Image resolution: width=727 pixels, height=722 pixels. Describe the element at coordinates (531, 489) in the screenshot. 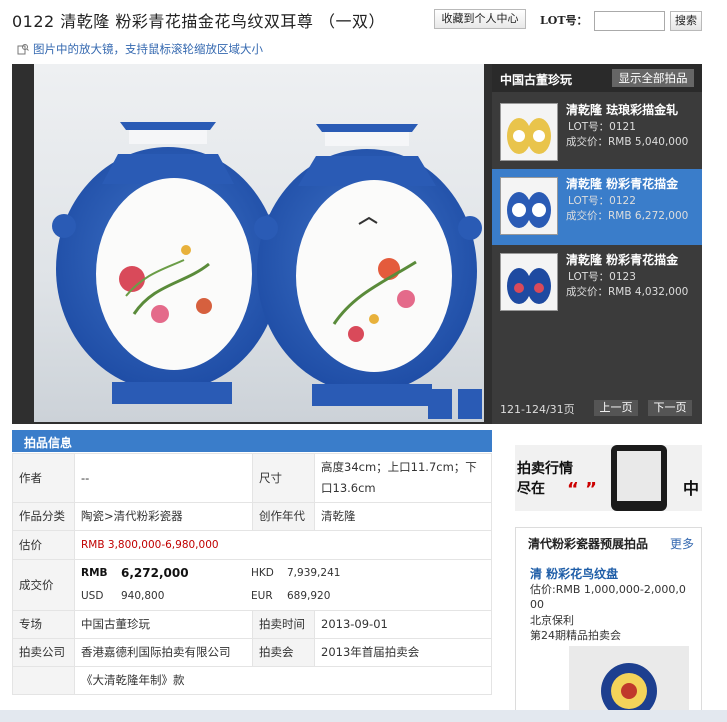

I see `ad-line2: 尽在` at that location.